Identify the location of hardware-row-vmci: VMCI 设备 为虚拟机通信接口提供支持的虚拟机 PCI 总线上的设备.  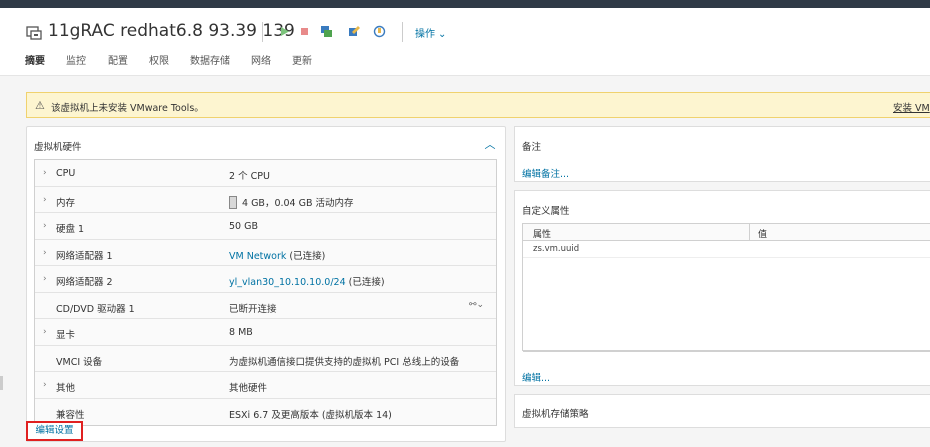
(265, 358).